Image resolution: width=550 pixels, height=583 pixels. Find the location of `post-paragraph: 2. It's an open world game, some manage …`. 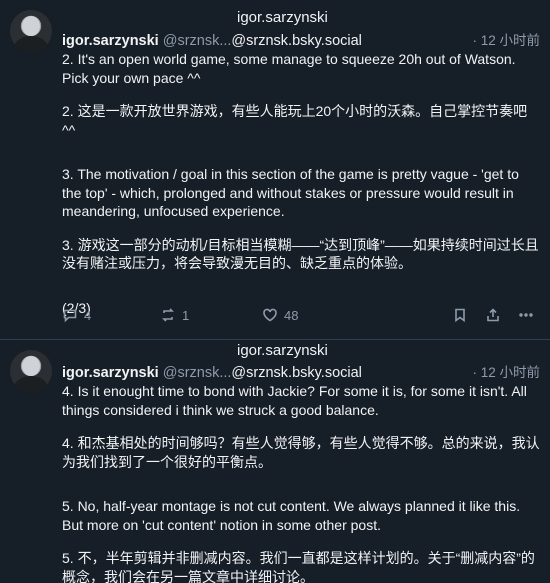

post-paragraph: 2. It's an open world game, some manage … is located at coordinates (289, 68).